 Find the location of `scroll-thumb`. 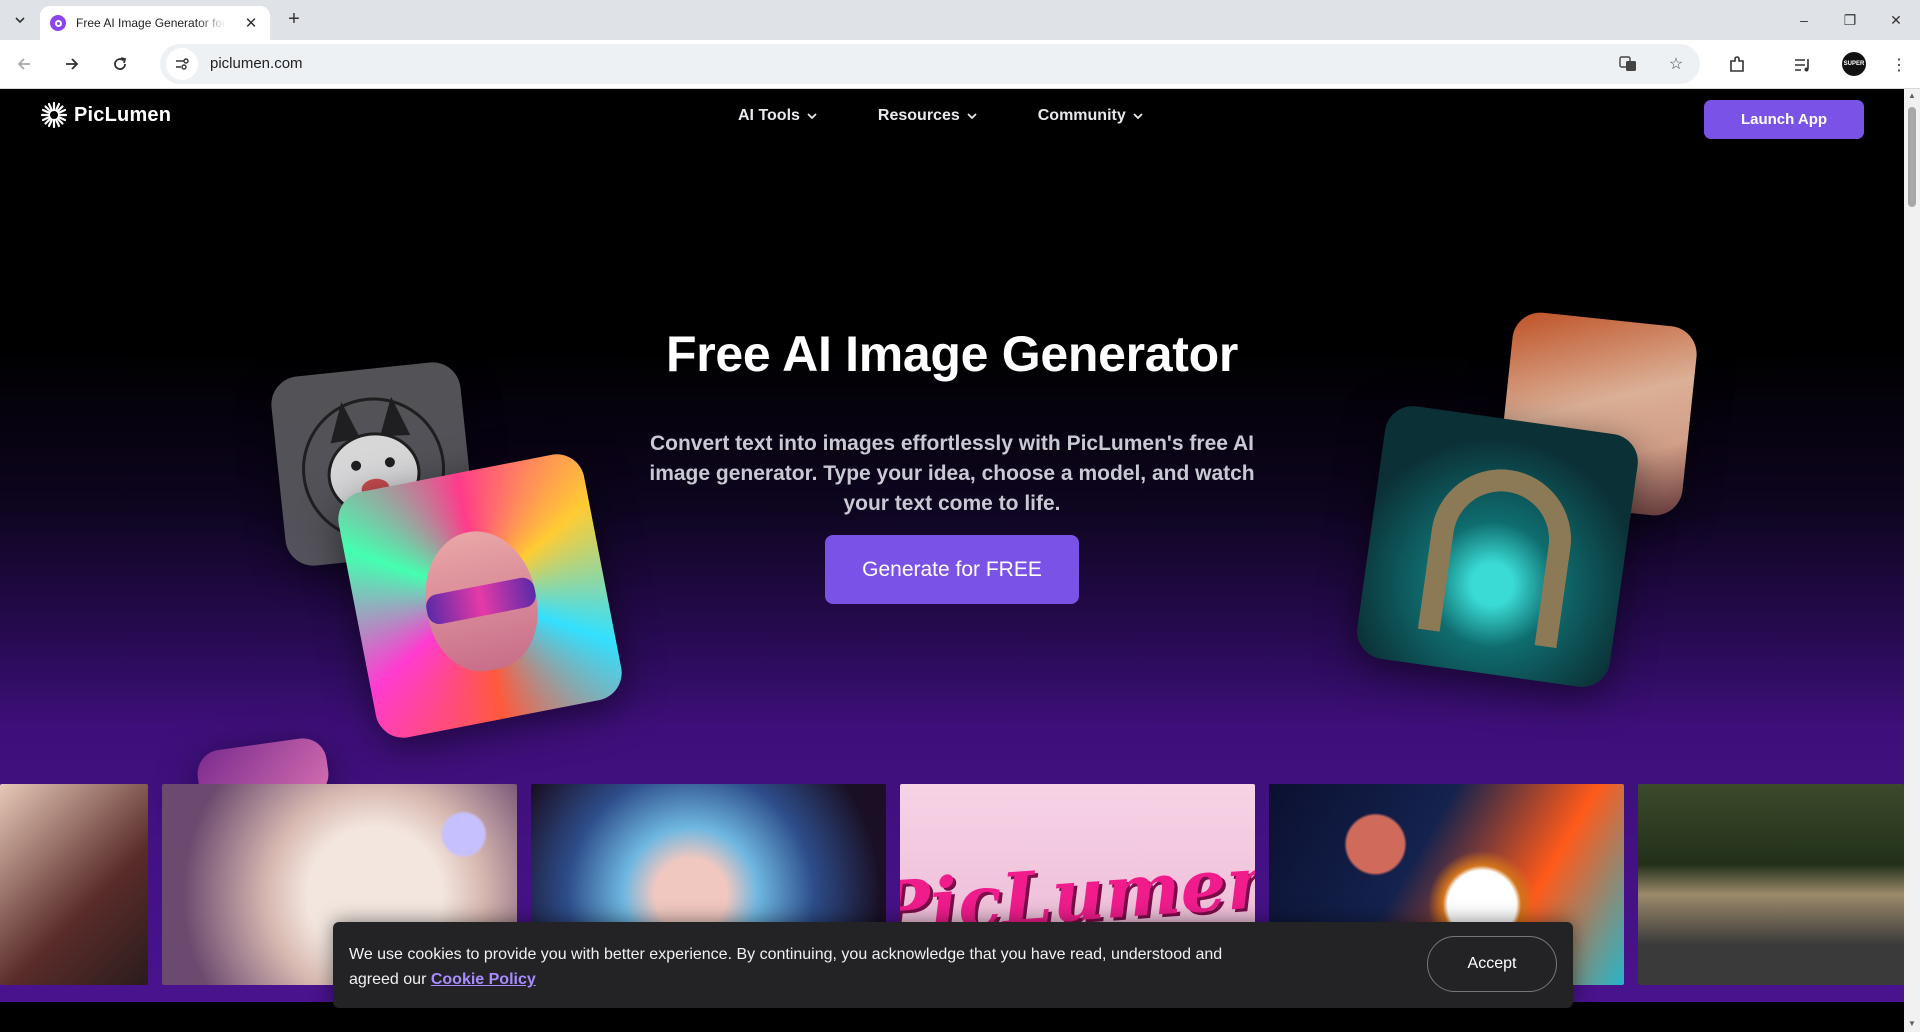

scroll-thumb is located at coordinates (1912, 157).